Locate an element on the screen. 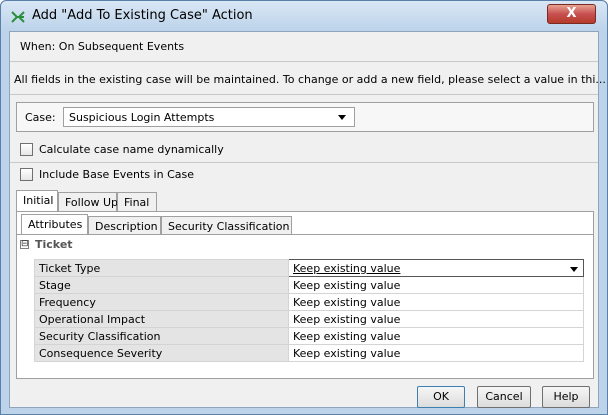 This screenshot has height=415, width=608. case-dropdown-value: Suspicious Login Attempts is located at coordinates (142, 117).